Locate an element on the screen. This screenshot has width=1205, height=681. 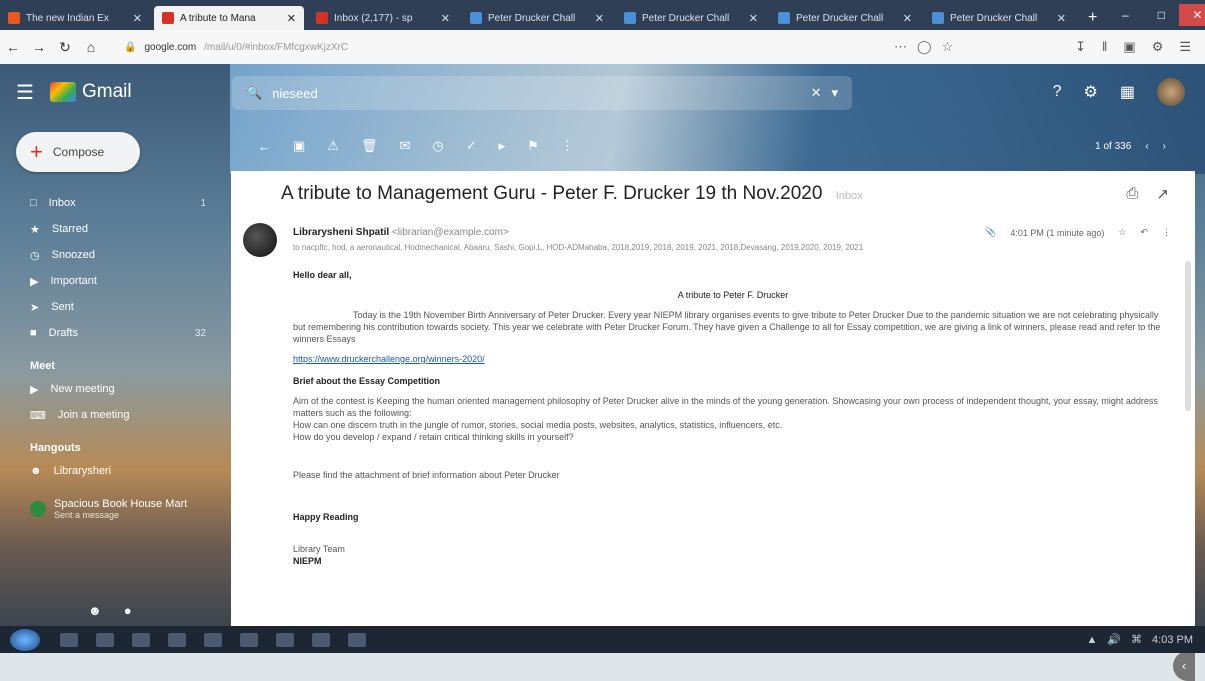
inbox-icon: □ is located at coordinates (33, 203).